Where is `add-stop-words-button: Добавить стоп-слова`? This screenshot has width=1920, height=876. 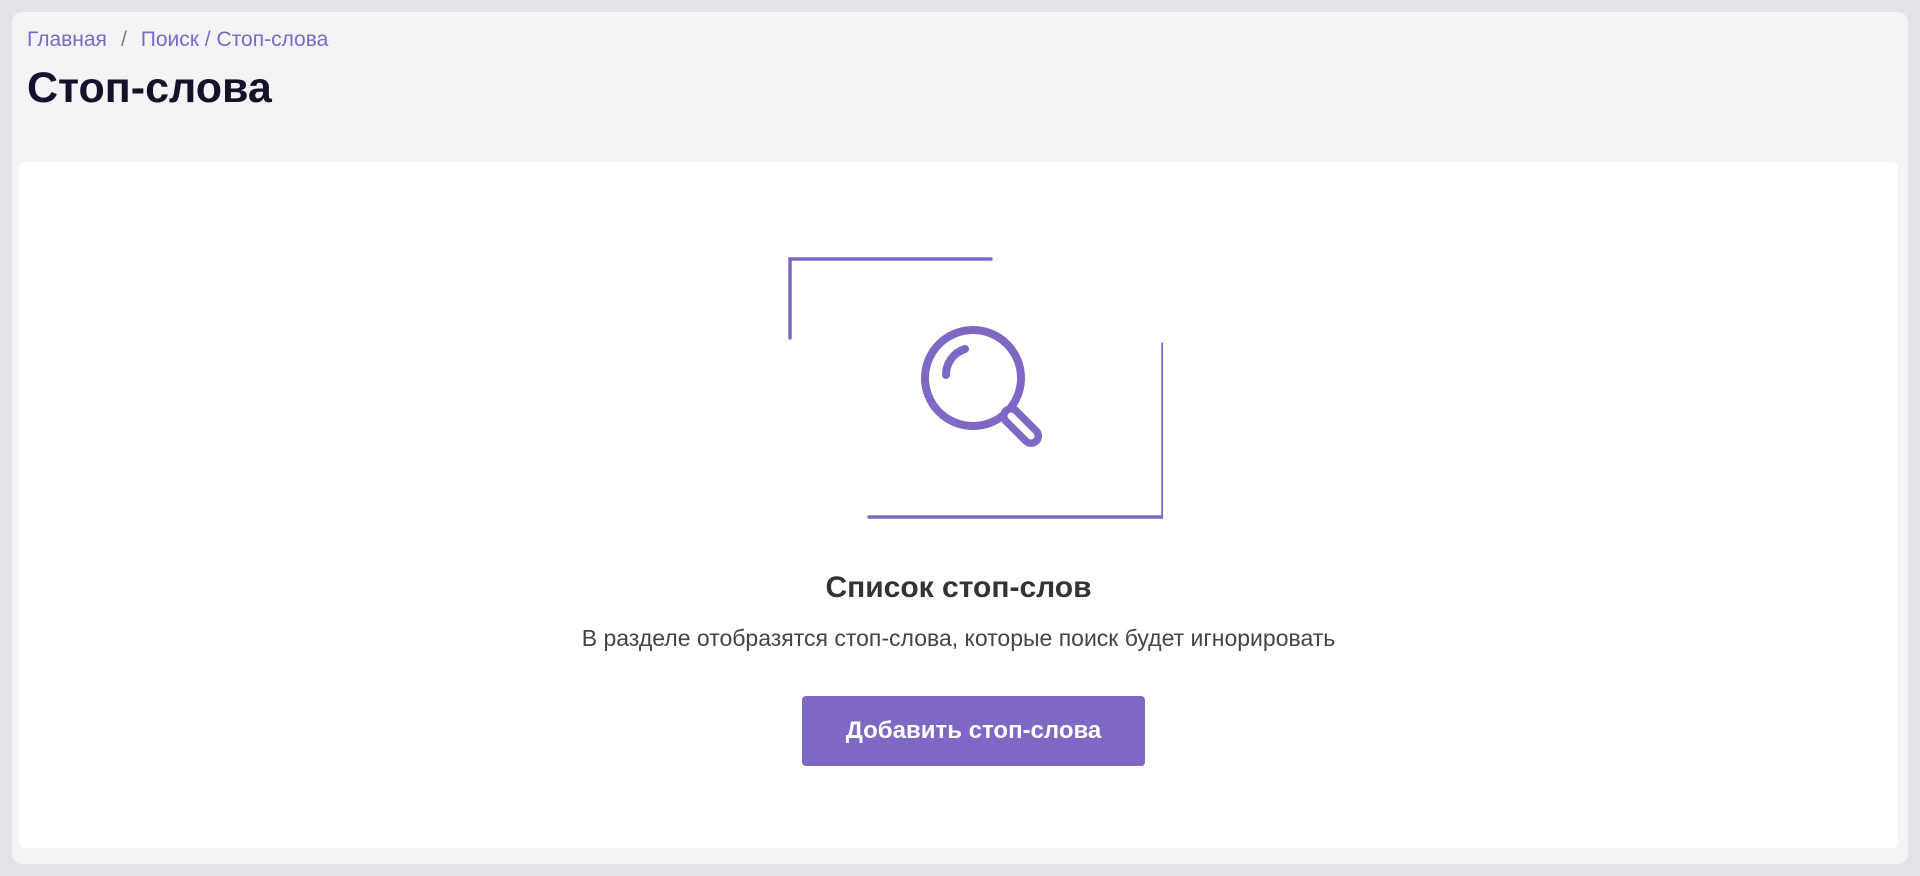 add-stop-words-button: Добавить стоп-слова is located at coordinates (973, 731).